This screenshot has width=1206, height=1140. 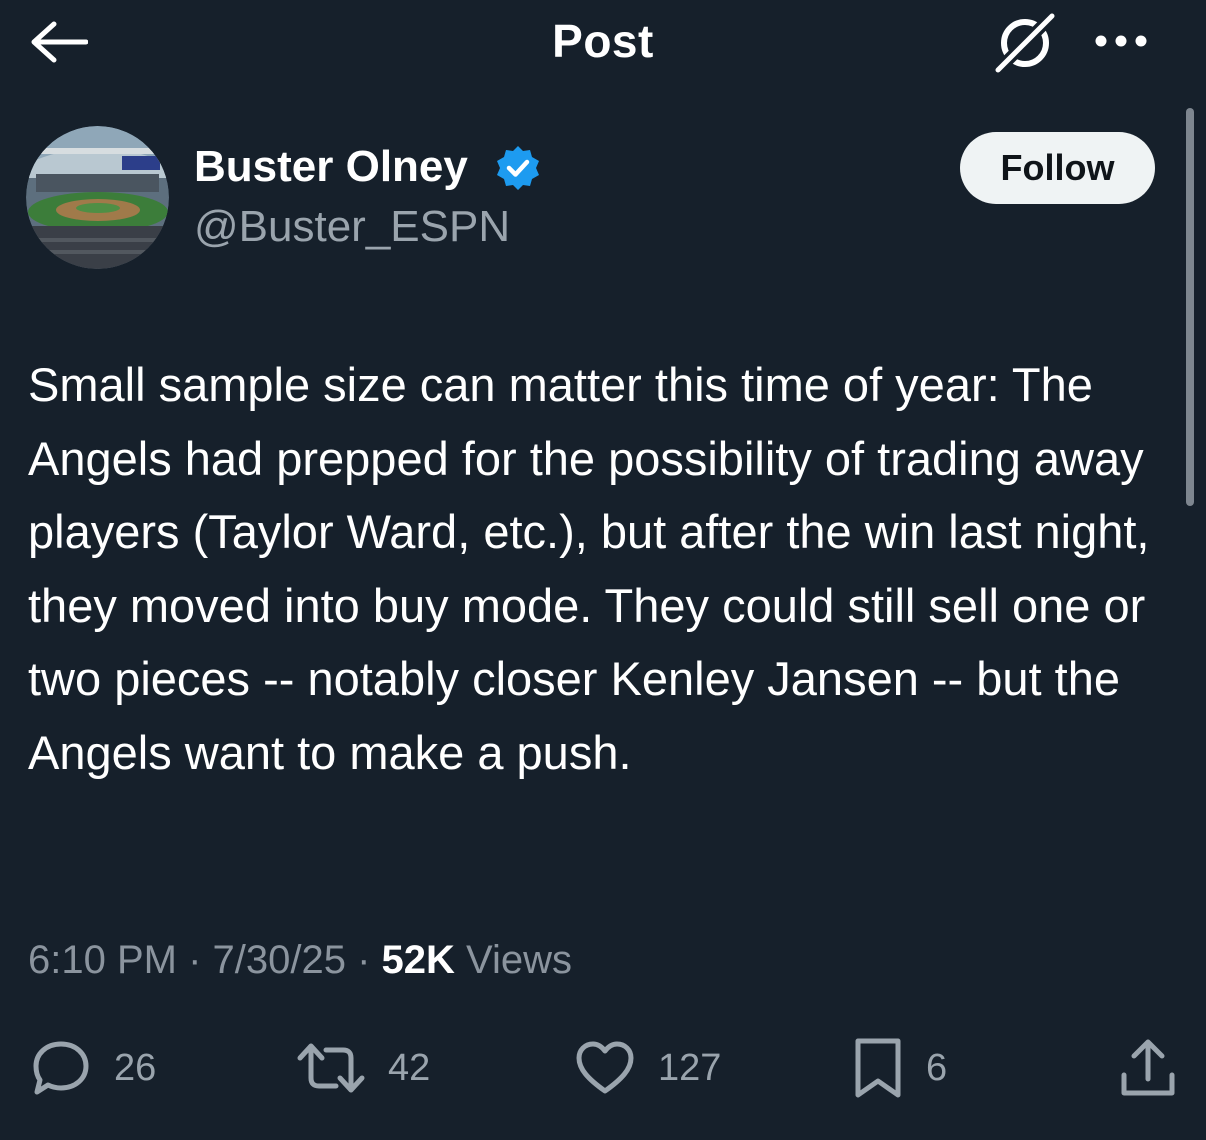 What do you see at coordinates (937, 1067) in the screenshot?
I see `bookmark-count: 6` at bounding box center [937, 1067].